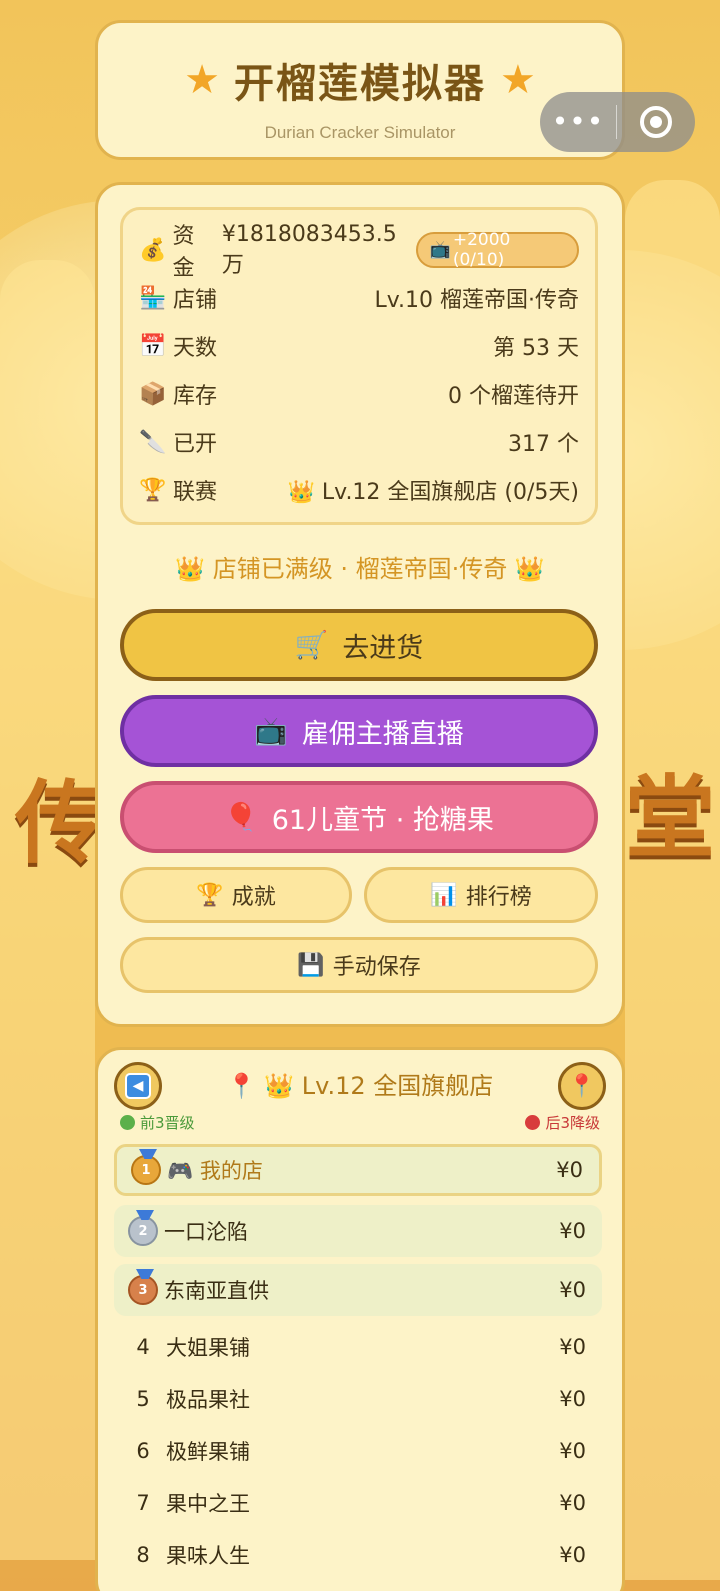  I want to click on money-bag-icon: 💰, so click(153, 250).